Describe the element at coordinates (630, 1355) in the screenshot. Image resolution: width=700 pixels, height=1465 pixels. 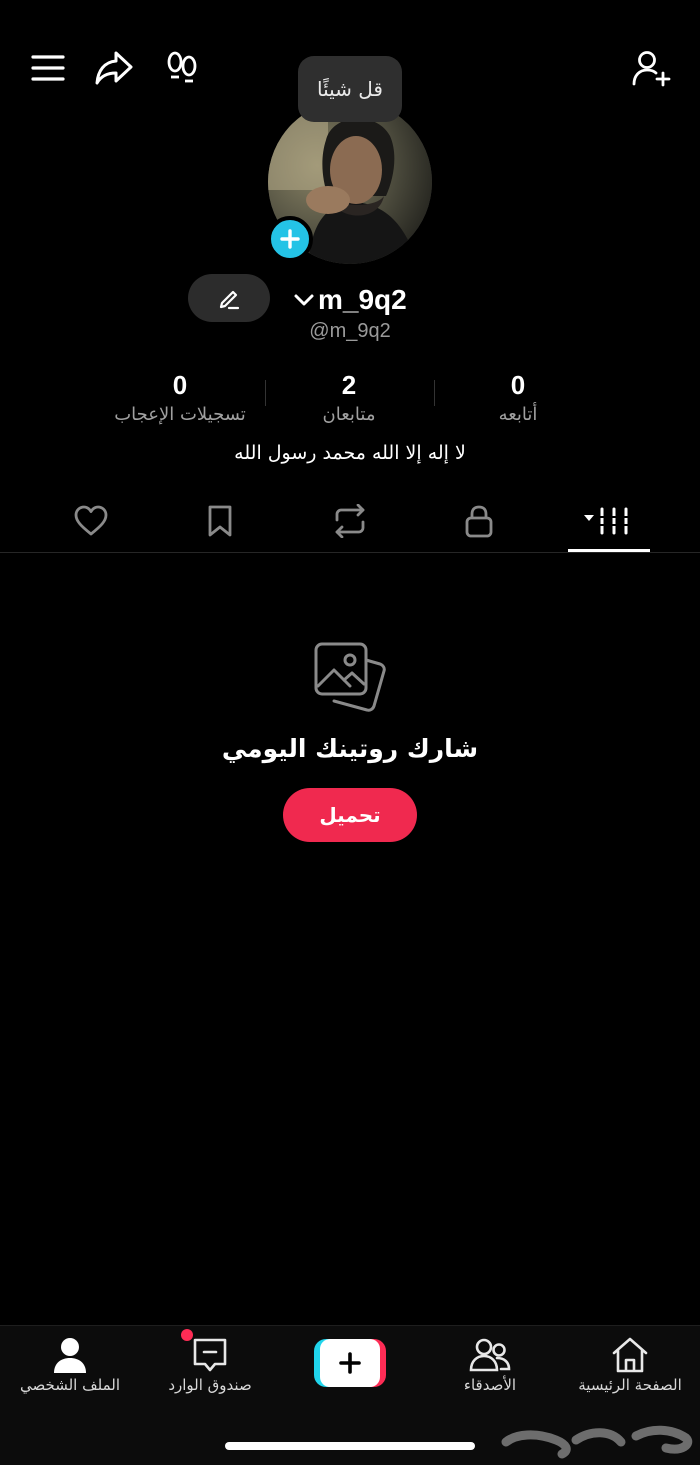
I see `home-icon` at that location.